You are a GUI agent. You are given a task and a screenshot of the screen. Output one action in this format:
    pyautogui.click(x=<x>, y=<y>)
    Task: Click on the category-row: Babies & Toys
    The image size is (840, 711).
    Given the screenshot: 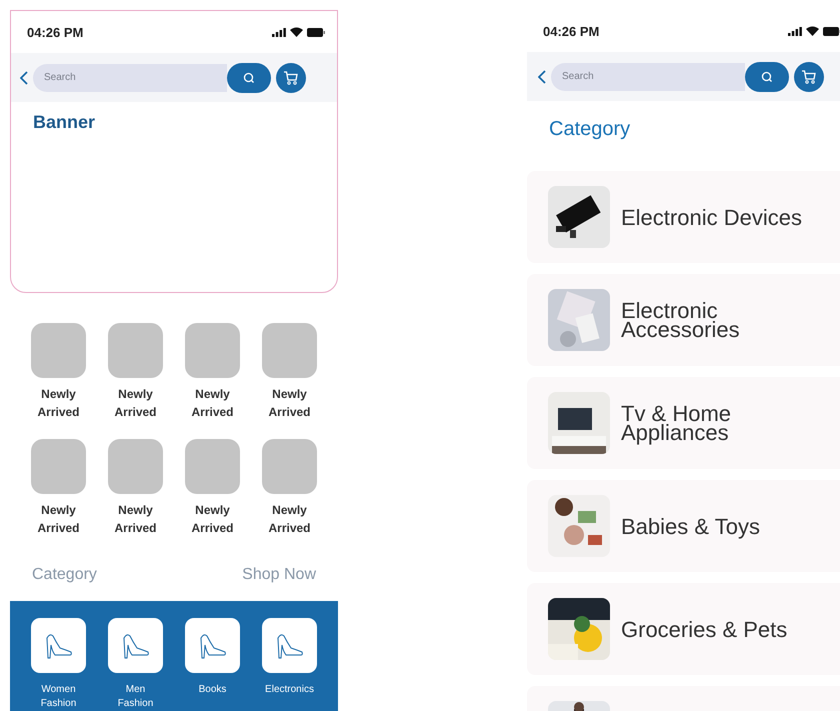 What is the action you would take?
    pyautogui.click(x=683, y=526)
    